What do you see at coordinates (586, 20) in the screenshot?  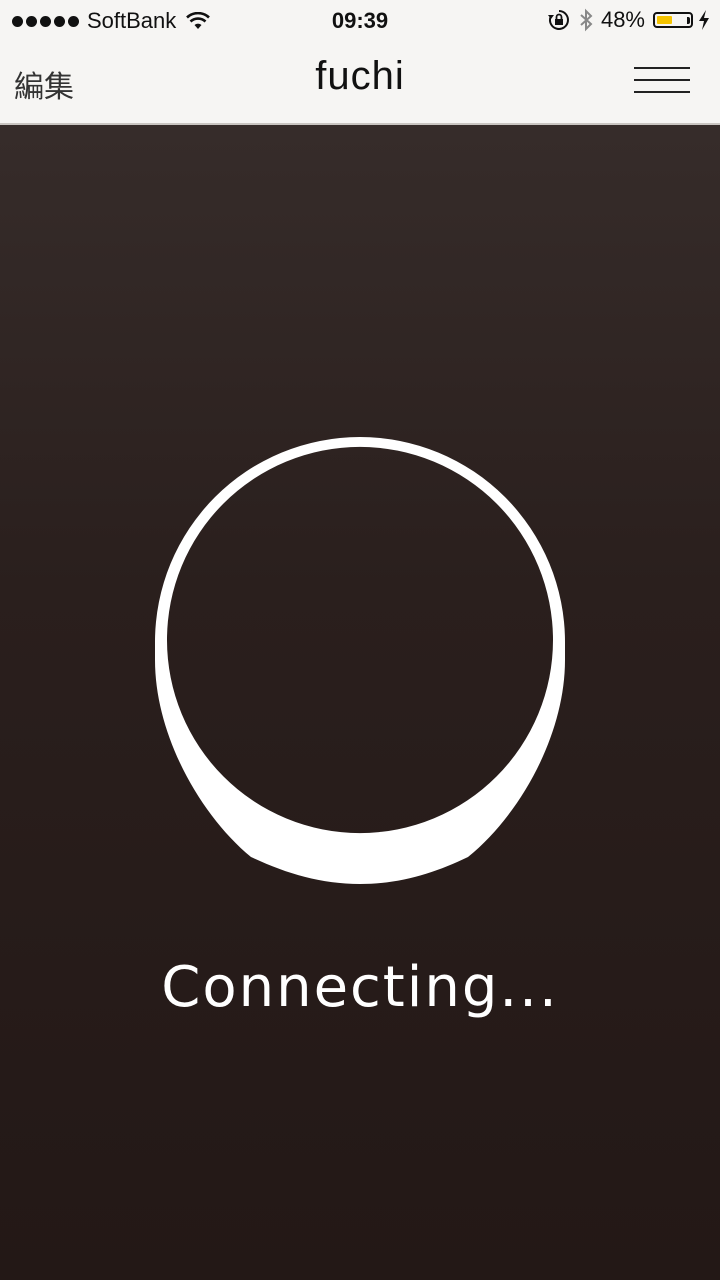 I see `bluetooth-icon` at bounding box center [586, 20].